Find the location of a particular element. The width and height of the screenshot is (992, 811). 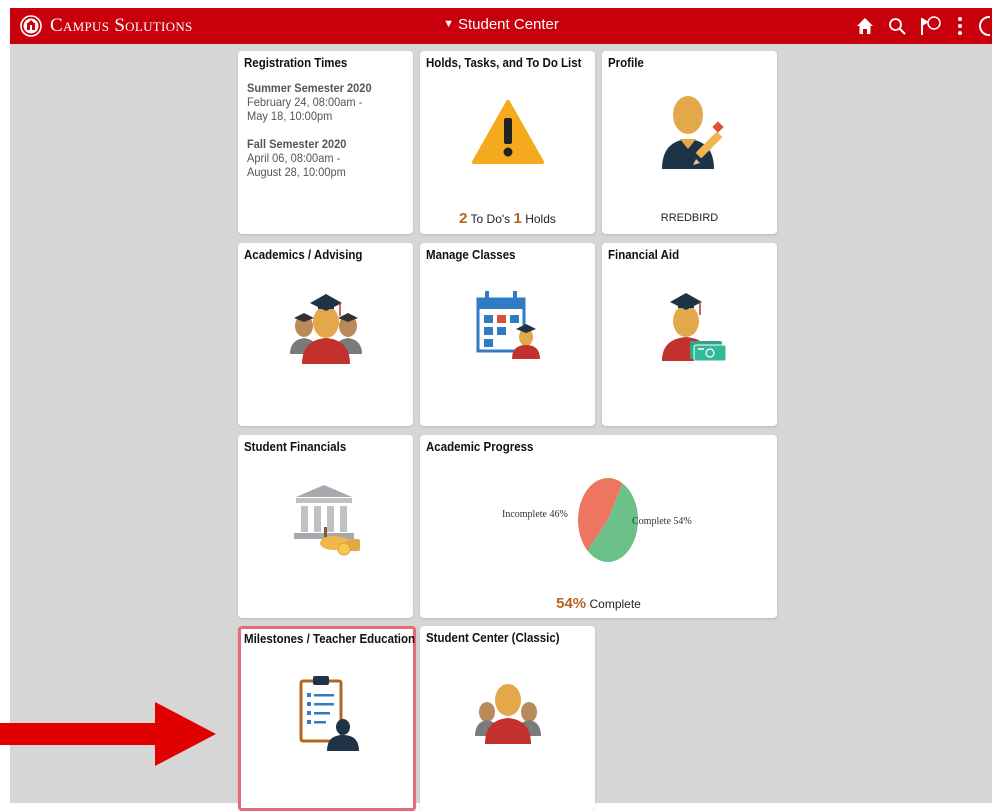

tile-title: Academic Progress is located at coordinates (480, 447).